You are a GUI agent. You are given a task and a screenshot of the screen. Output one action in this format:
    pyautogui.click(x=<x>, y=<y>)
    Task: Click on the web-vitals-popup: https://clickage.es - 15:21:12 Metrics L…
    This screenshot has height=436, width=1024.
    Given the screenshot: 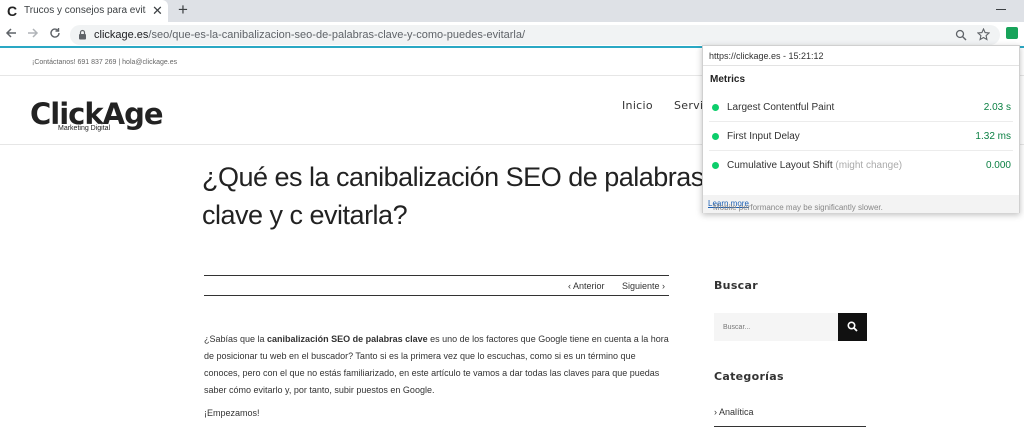 What is the action you would take?
    pyautogui.click(x=861, y=129)
    